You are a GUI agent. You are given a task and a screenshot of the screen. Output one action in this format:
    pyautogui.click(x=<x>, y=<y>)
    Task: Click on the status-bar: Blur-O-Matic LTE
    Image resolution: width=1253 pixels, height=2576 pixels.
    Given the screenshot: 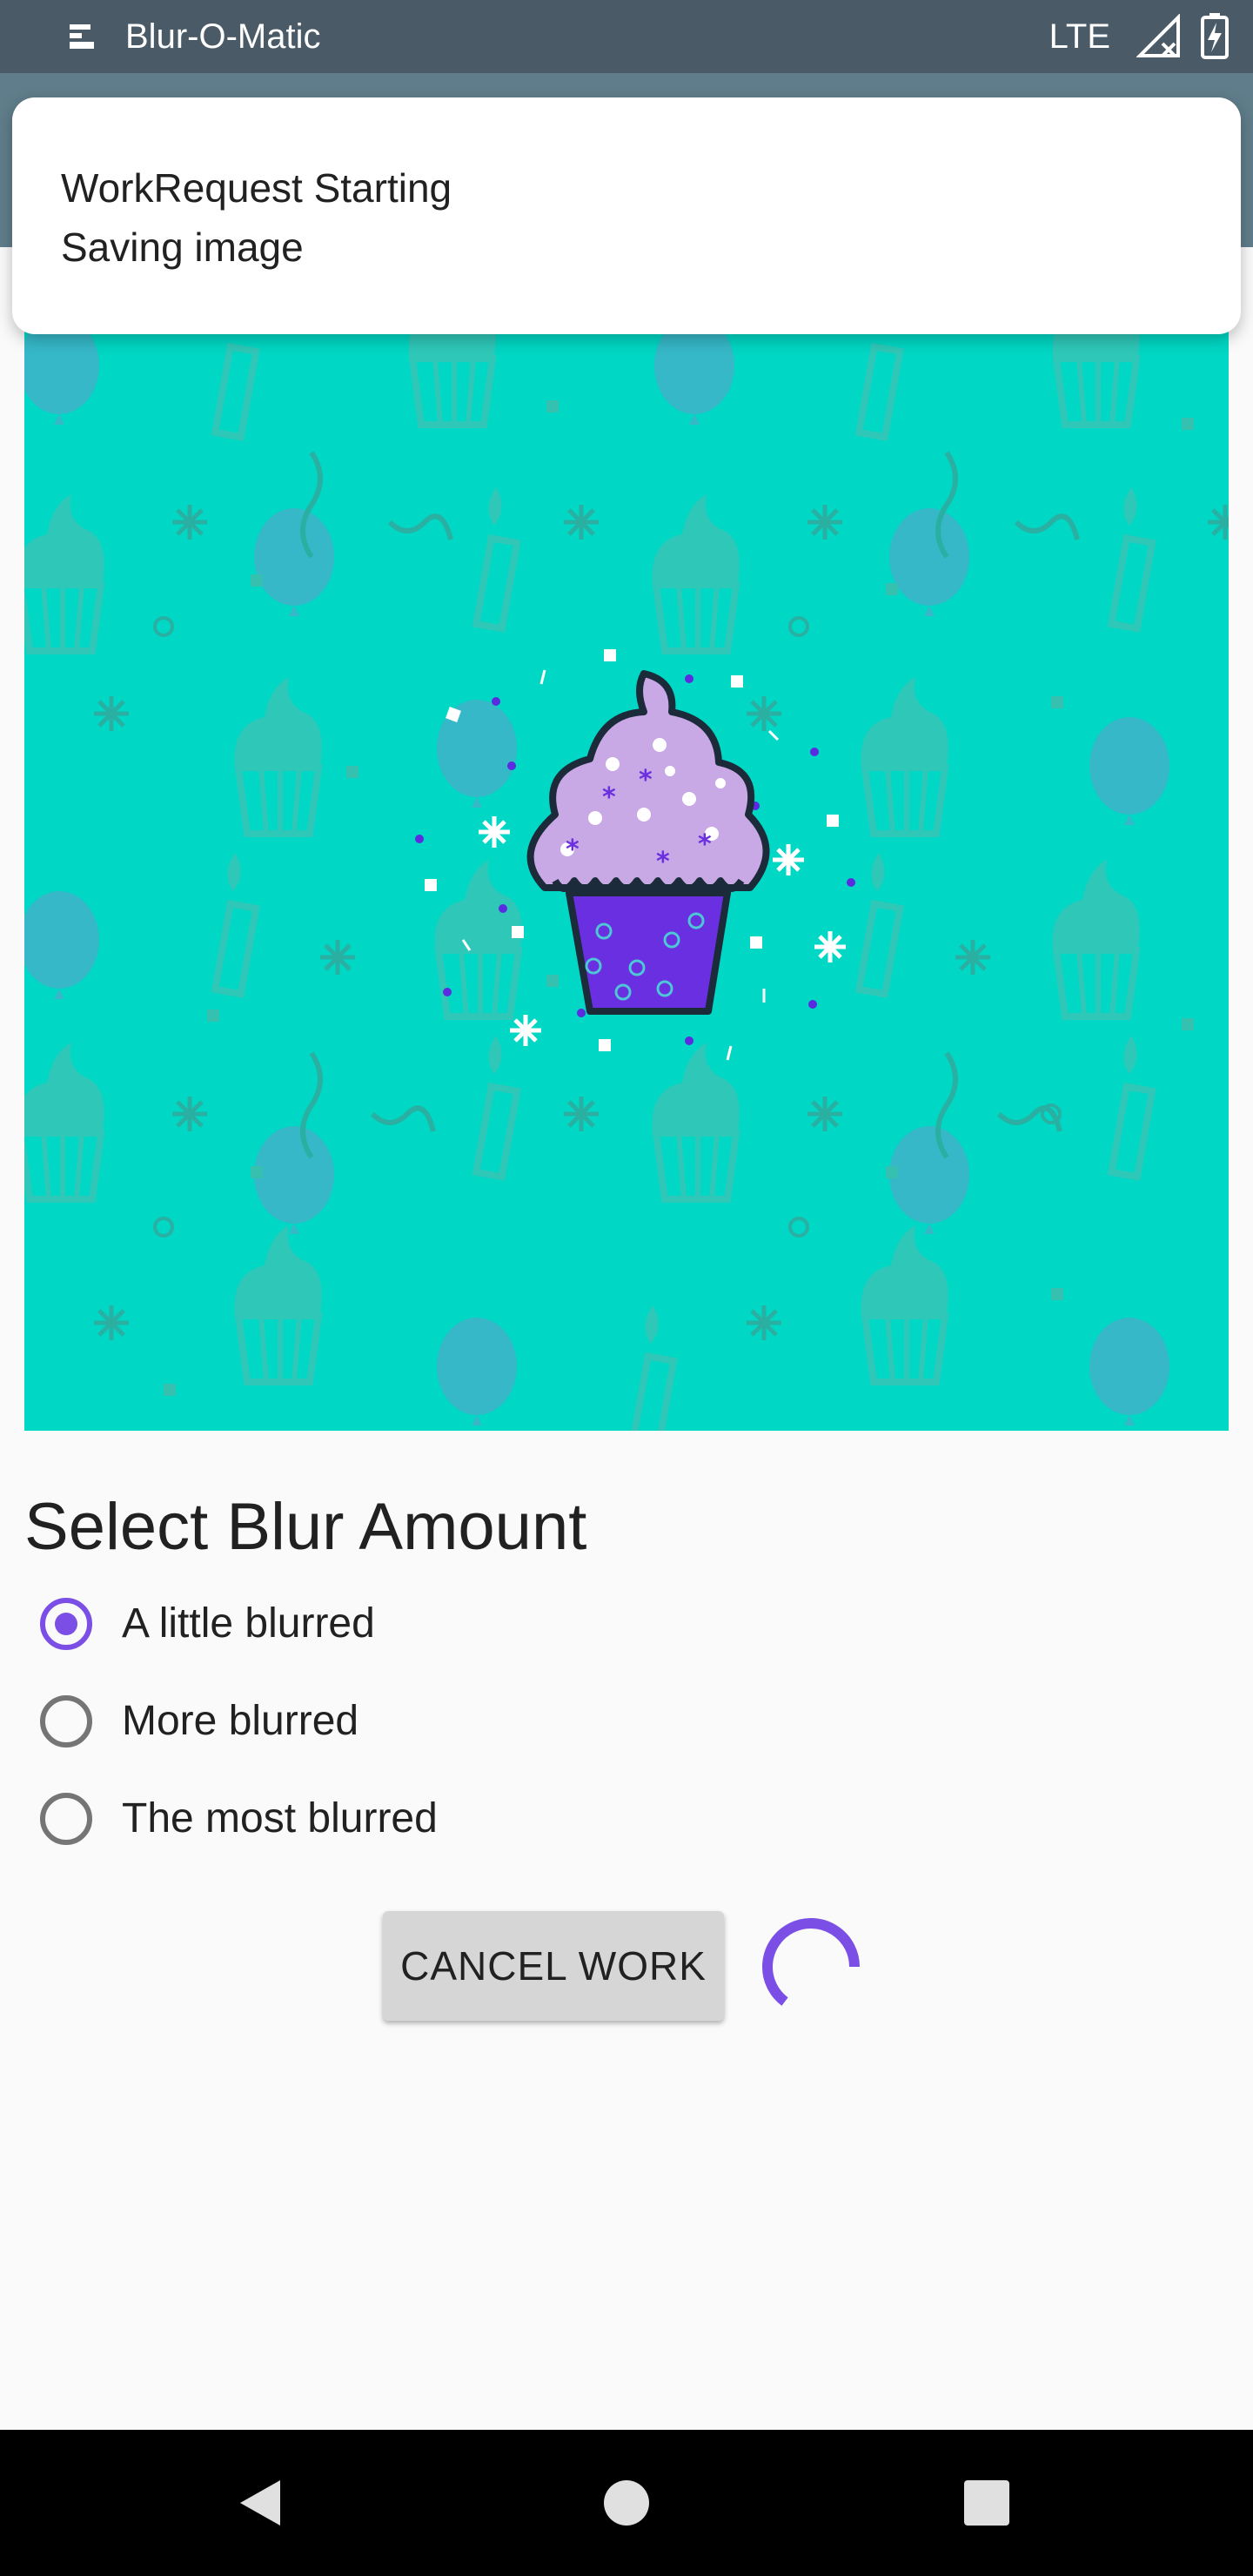 What is the action you would take?
    pyautogui.click(x=626, y=37)
    